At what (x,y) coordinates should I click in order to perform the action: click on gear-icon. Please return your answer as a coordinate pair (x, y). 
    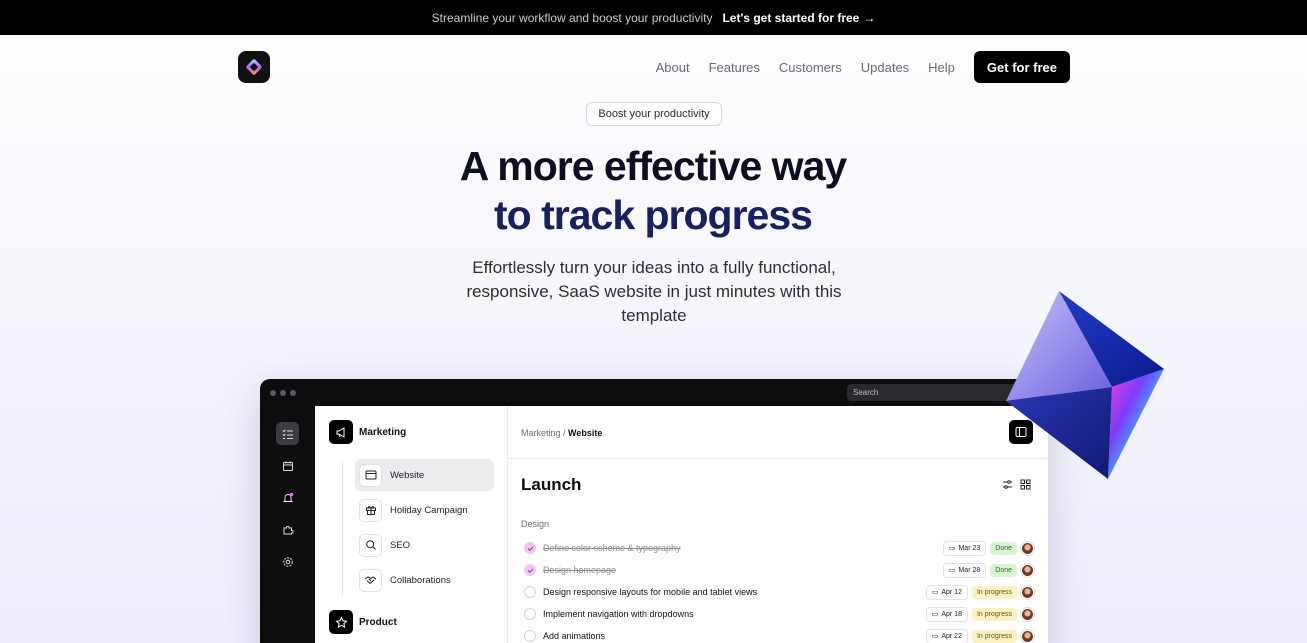
    Looking at the image, I should click on (287, 561).